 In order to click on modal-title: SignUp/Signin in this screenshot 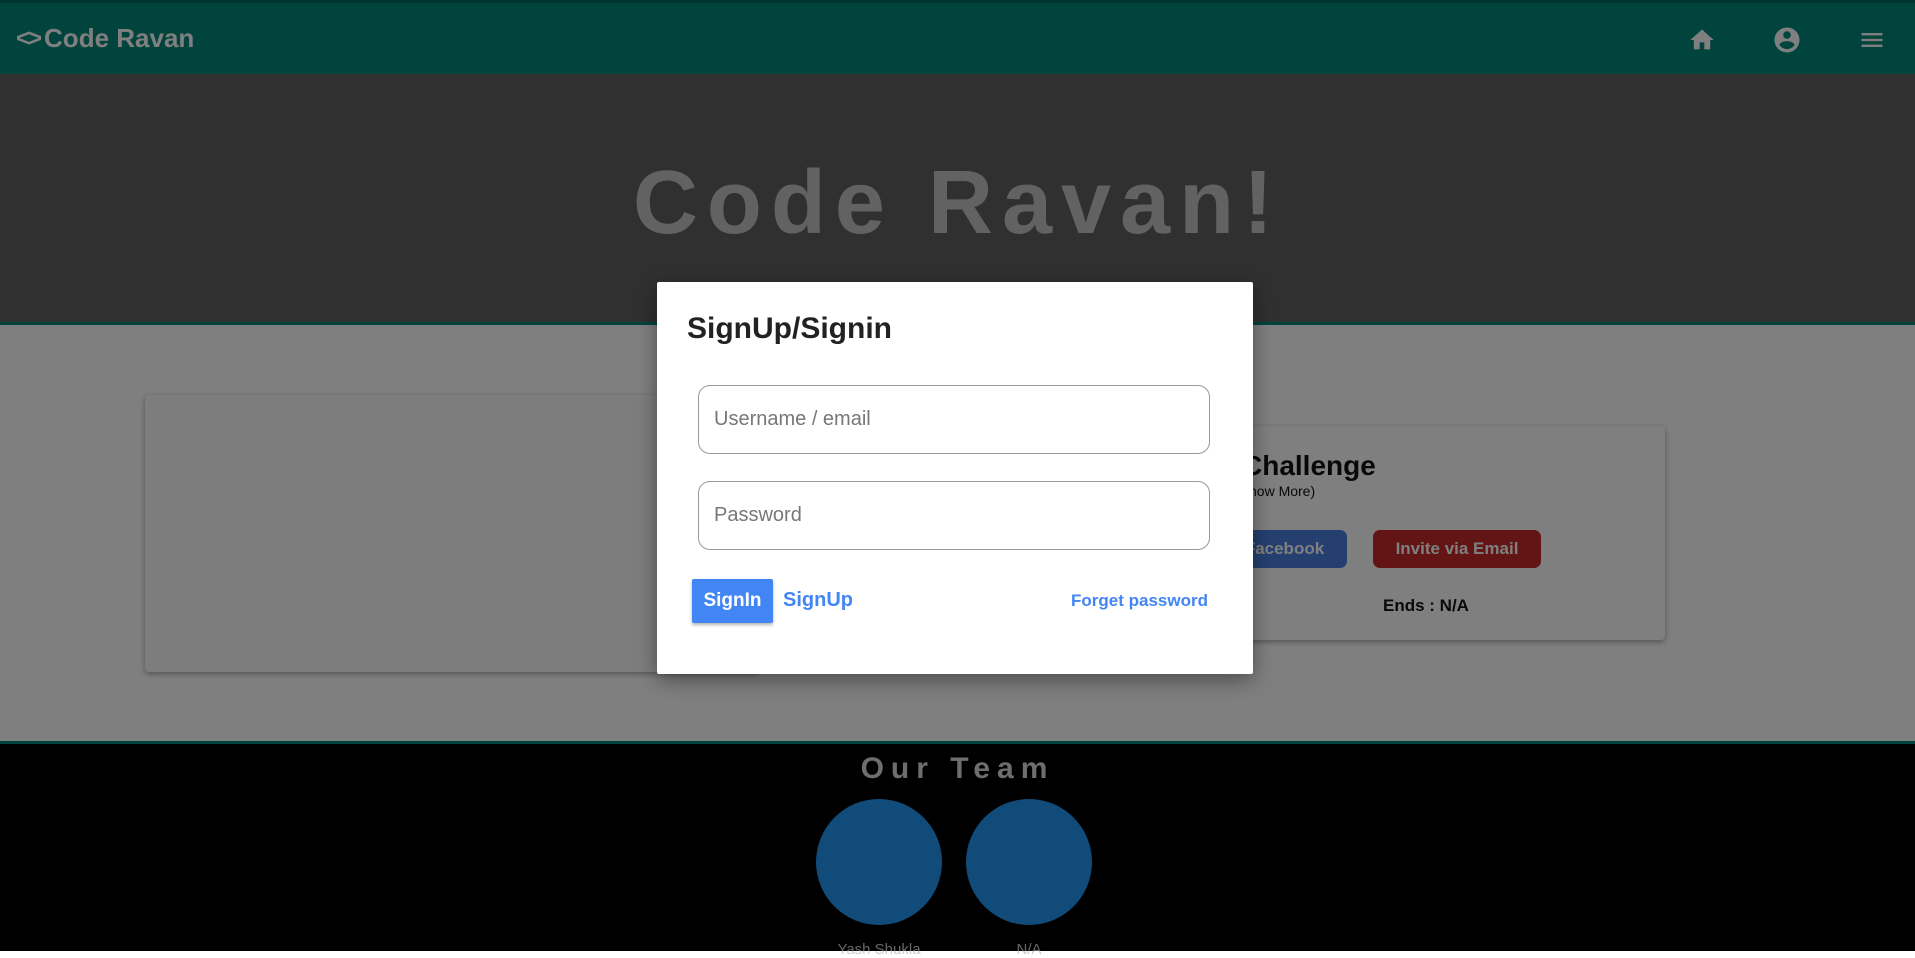, I will do `click(789, 328)`.